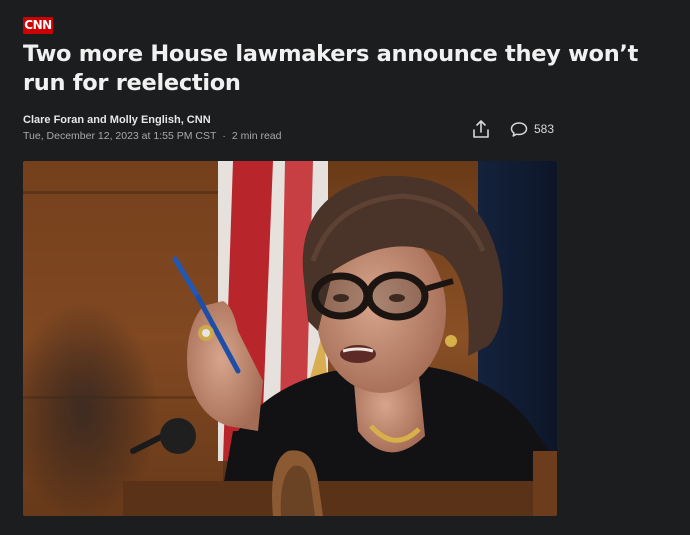 This screenshot has width=690, height=535. Describe the element at coordinates (38, 25) in the screenshot. I see `cnn-logo: CNN` at that location.